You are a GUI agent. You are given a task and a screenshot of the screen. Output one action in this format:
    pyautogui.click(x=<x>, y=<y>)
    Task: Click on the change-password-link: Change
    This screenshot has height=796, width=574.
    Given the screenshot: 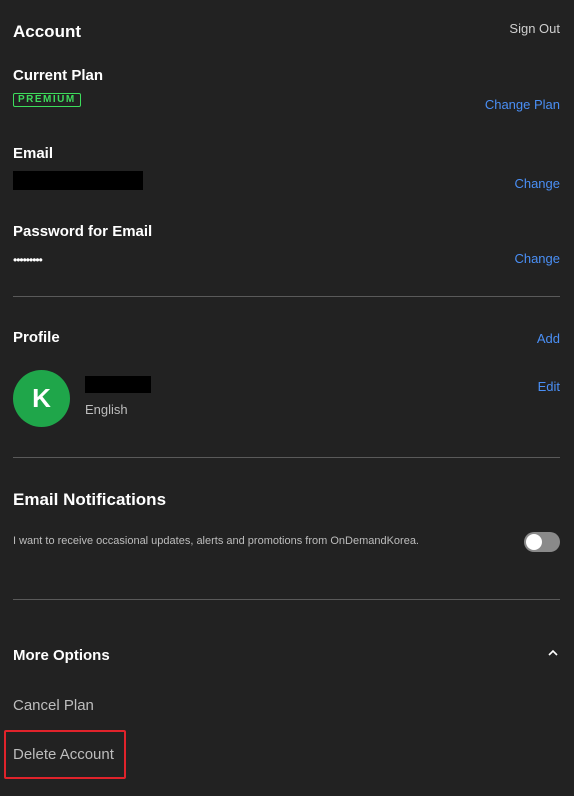 What is the action you would take?
    pyautogui.click(x=537, y=258)
    